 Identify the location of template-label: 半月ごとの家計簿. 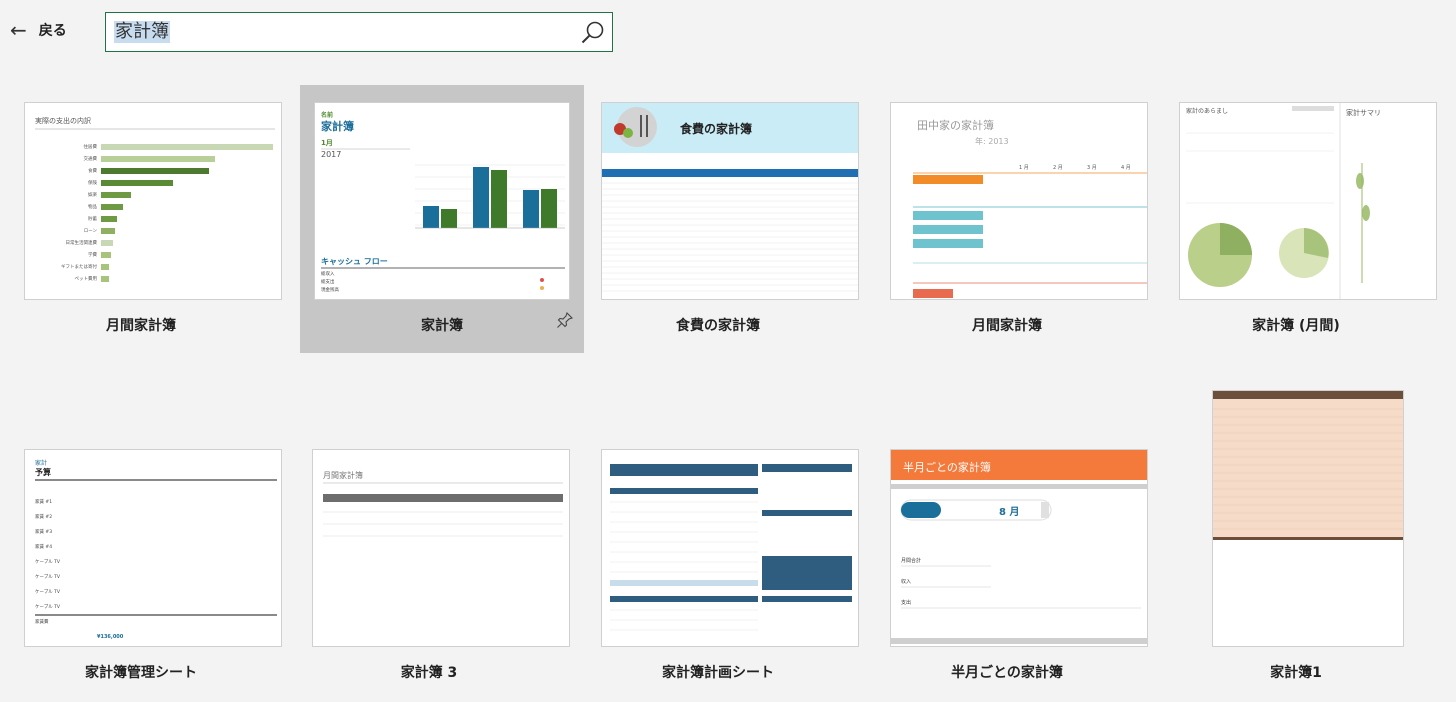
(1007, 673).